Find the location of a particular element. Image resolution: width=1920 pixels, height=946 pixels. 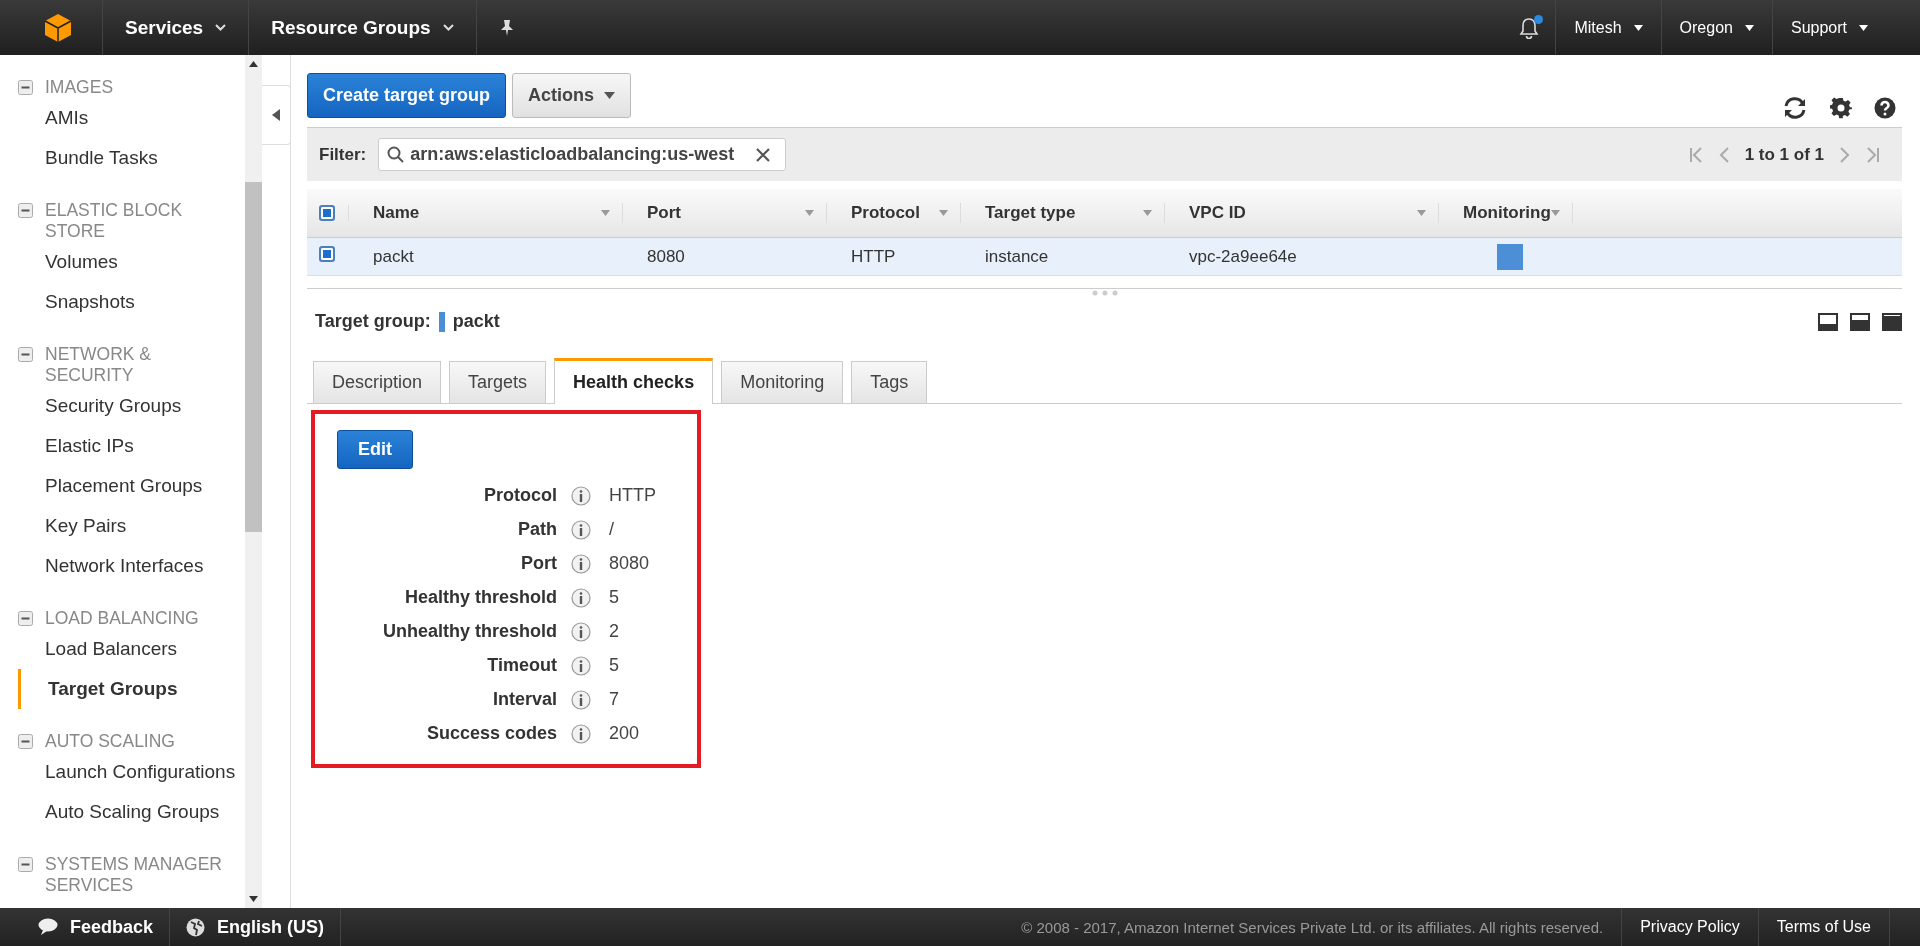

feedback-button: Feedback is located at coordinates (85, 927).